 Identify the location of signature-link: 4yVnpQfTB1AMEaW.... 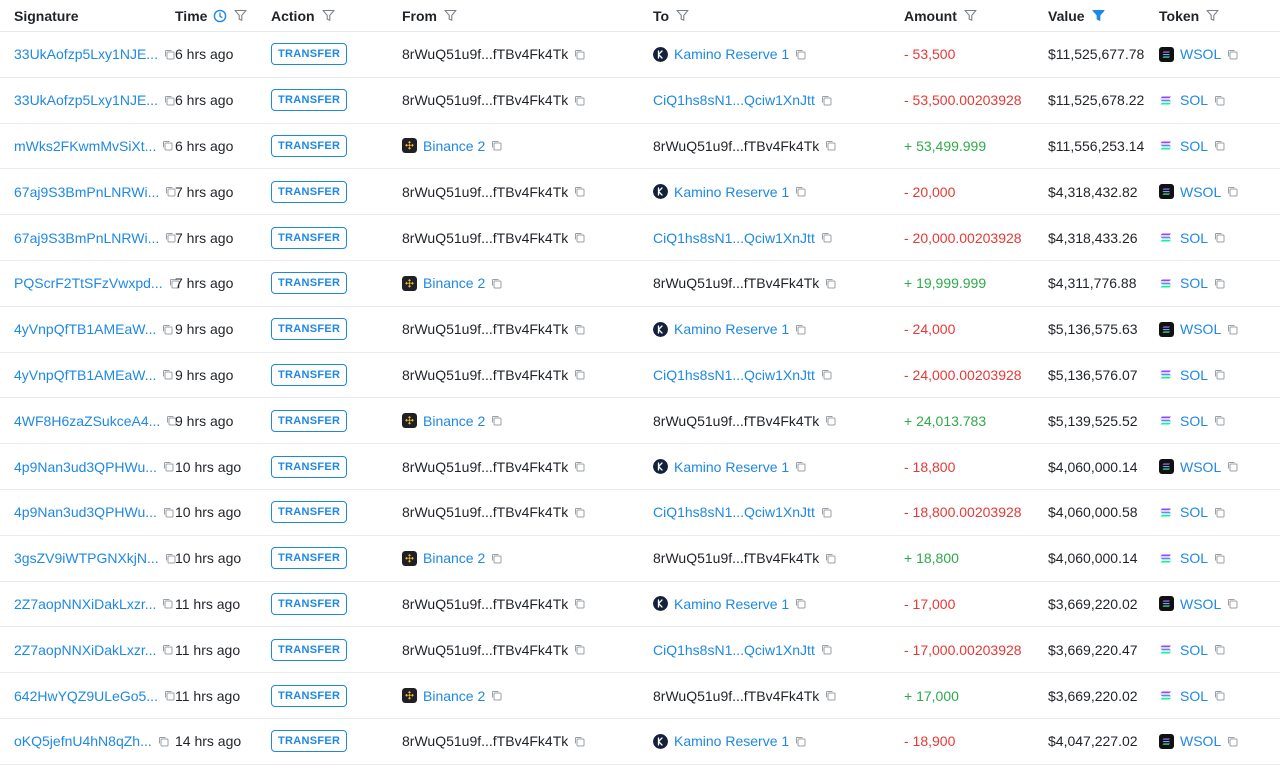
(85, 329).